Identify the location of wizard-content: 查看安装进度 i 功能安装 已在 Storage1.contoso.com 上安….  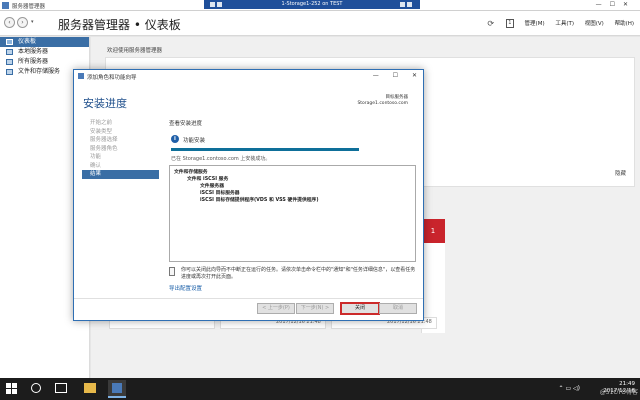
(294, 140).